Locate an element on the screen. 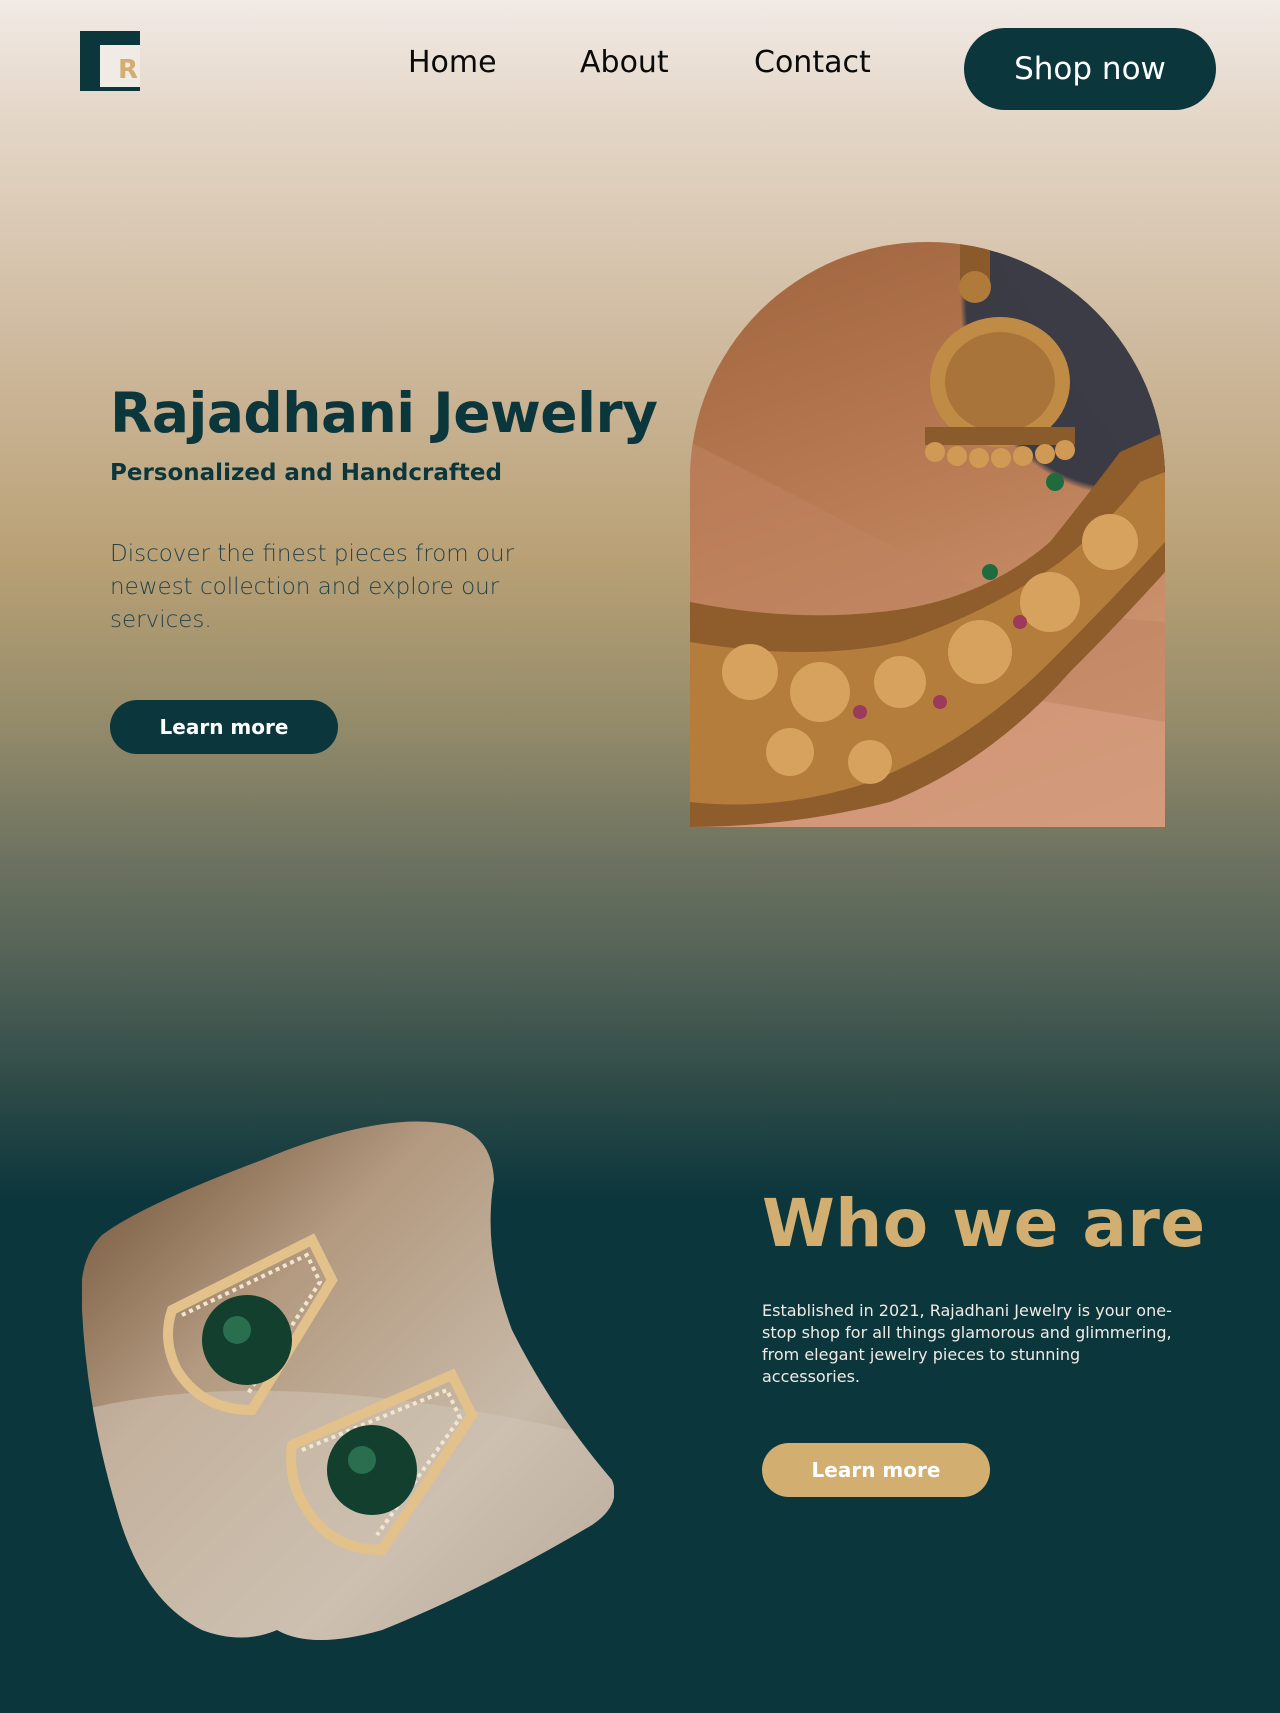 This screenshot has width=1280, height=1713. hero-subtitle: Personalized and Handcrafted is located at coordinates (306, 473).